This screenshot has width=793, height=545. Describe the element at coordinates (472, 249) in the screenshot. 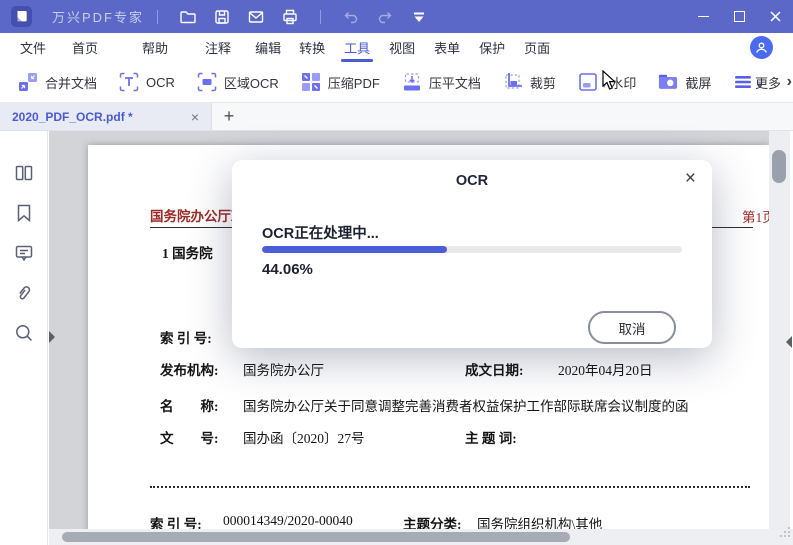

I see `ocr-progress-bar` at that location.